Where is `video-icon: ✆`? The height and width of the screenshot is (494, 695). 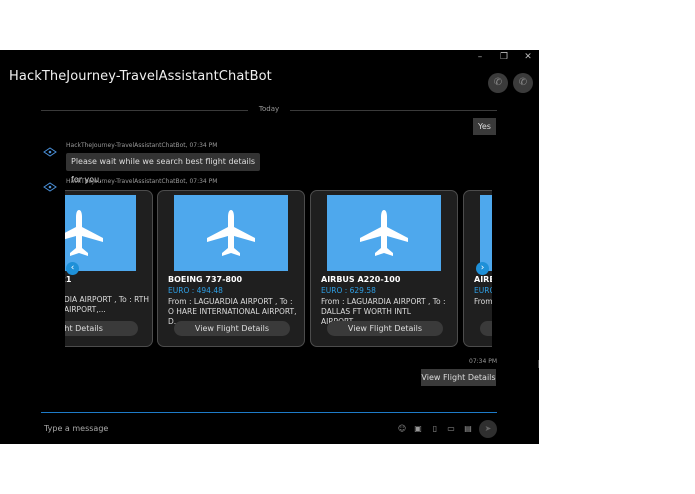
video-icon: ✆ is located at coordinates (523, 83).